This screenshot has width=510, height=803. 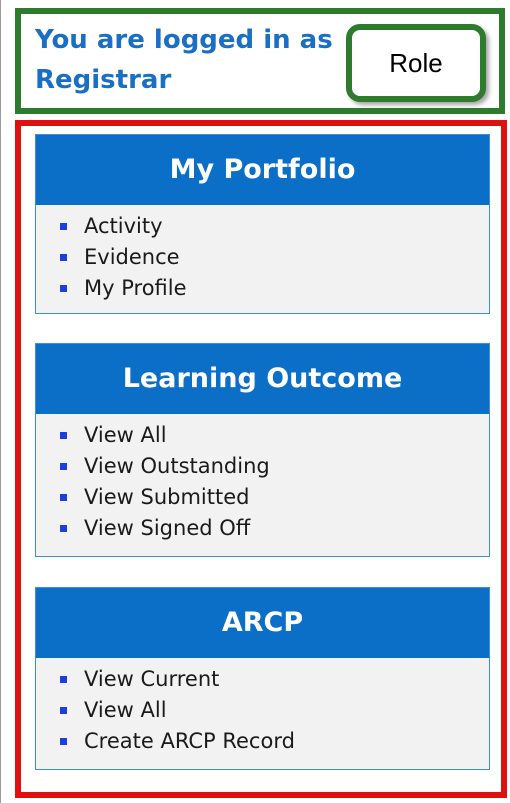 What do you see at coordinates (152, 679) in the screenshot?
I see `menu-item-label: View Current` at bounding box center [152, 679].